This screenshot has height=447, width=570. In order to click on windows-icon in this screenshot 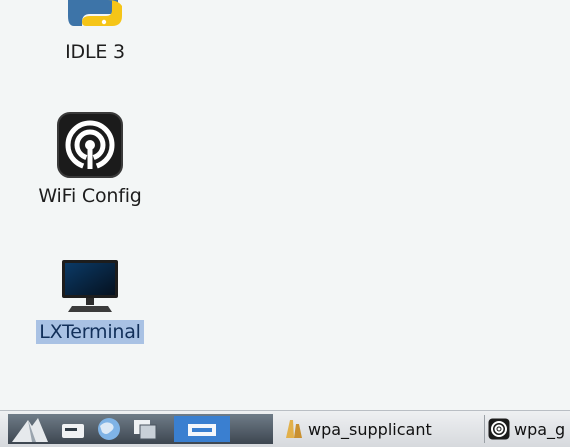, I will do `click(145, 429)`.